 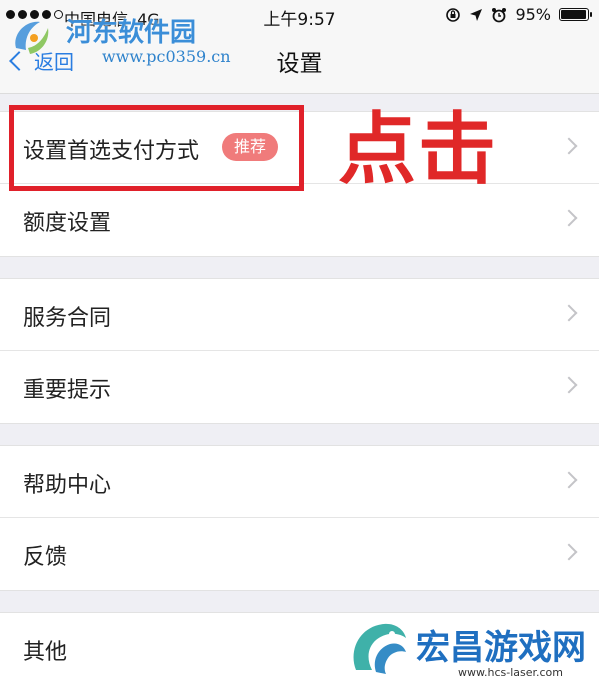 What do you see at coordinates (299, 315) in the screenshot?
I see `list-item-service-contract: 服务合同` at bounding box center [299, 315].